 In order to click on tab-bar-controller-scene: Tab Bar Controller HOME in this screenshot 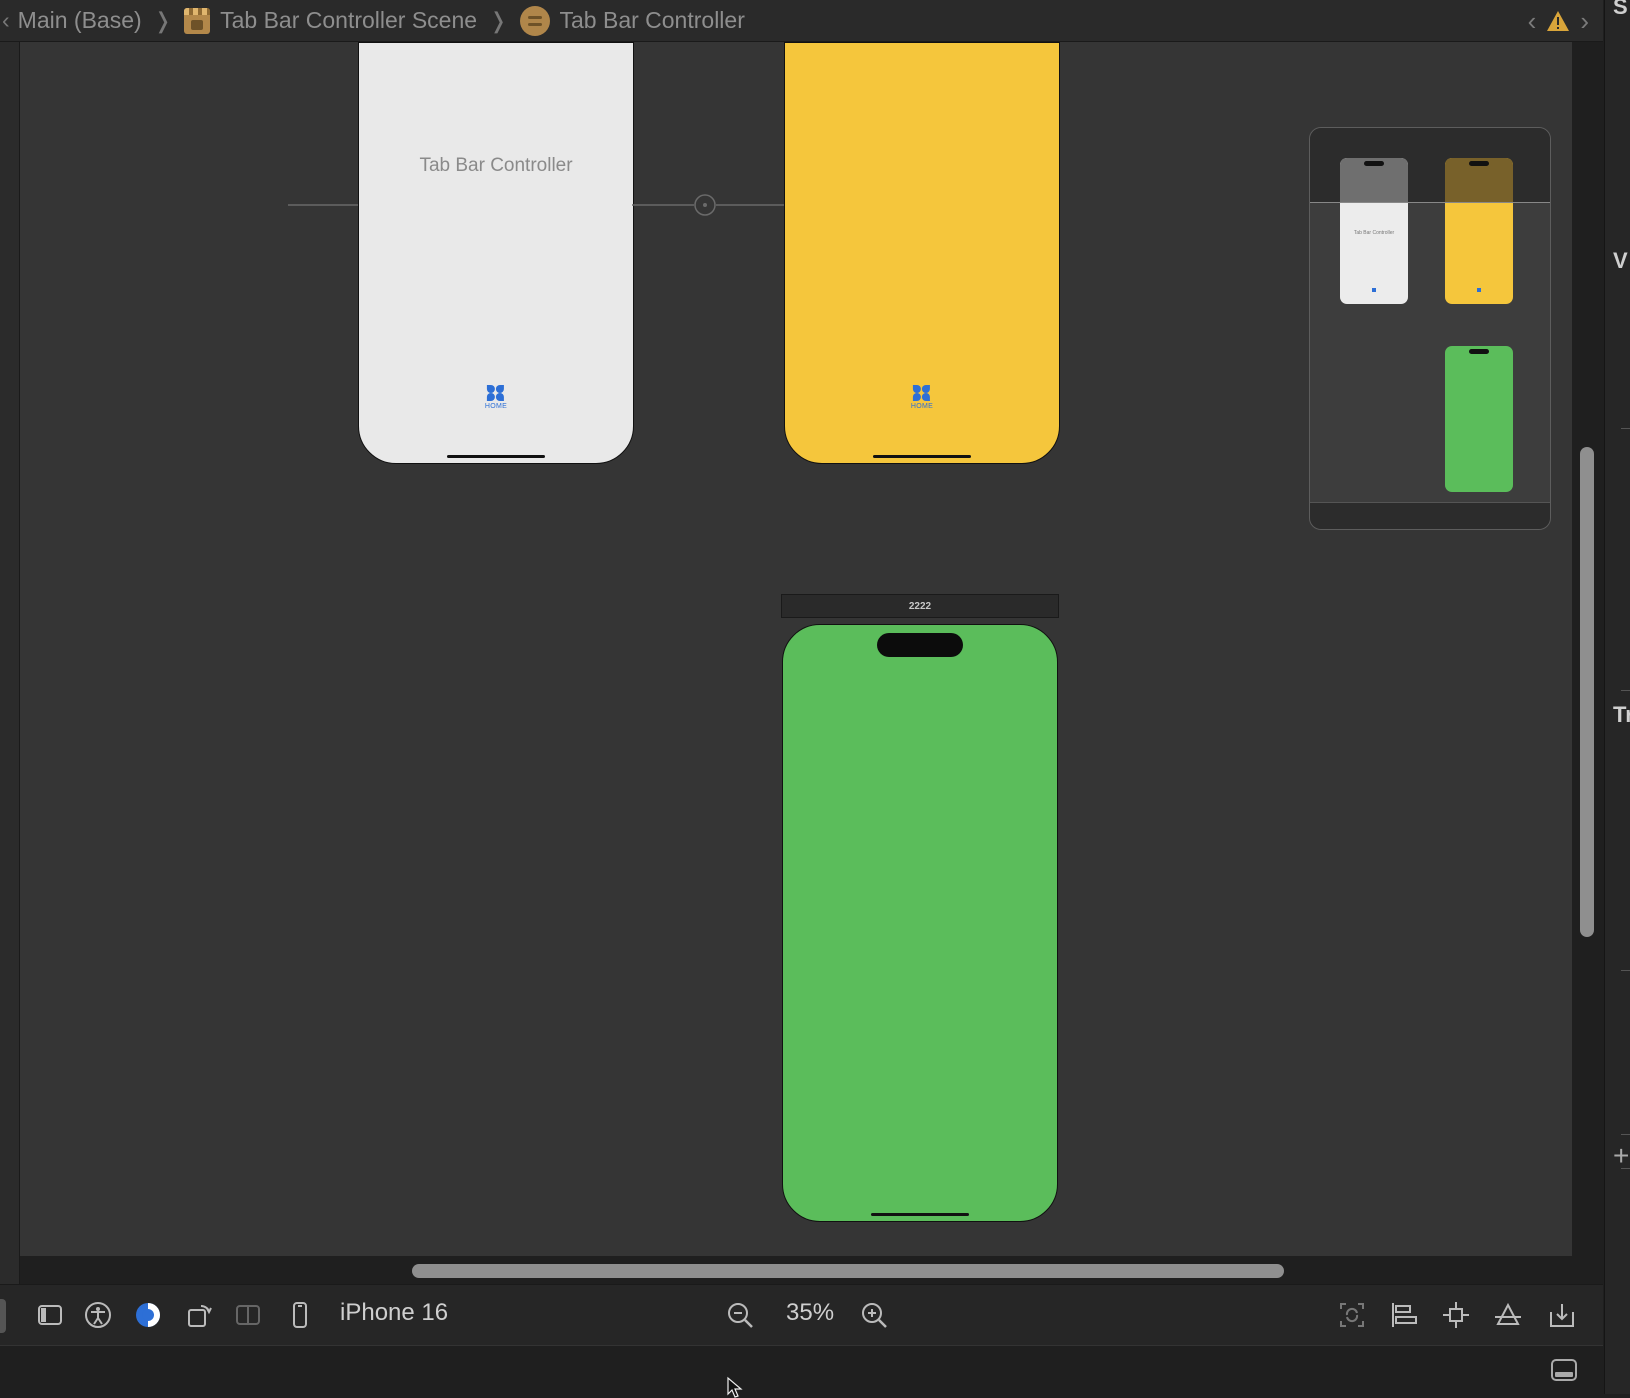, I will do `click(496, 253)`.